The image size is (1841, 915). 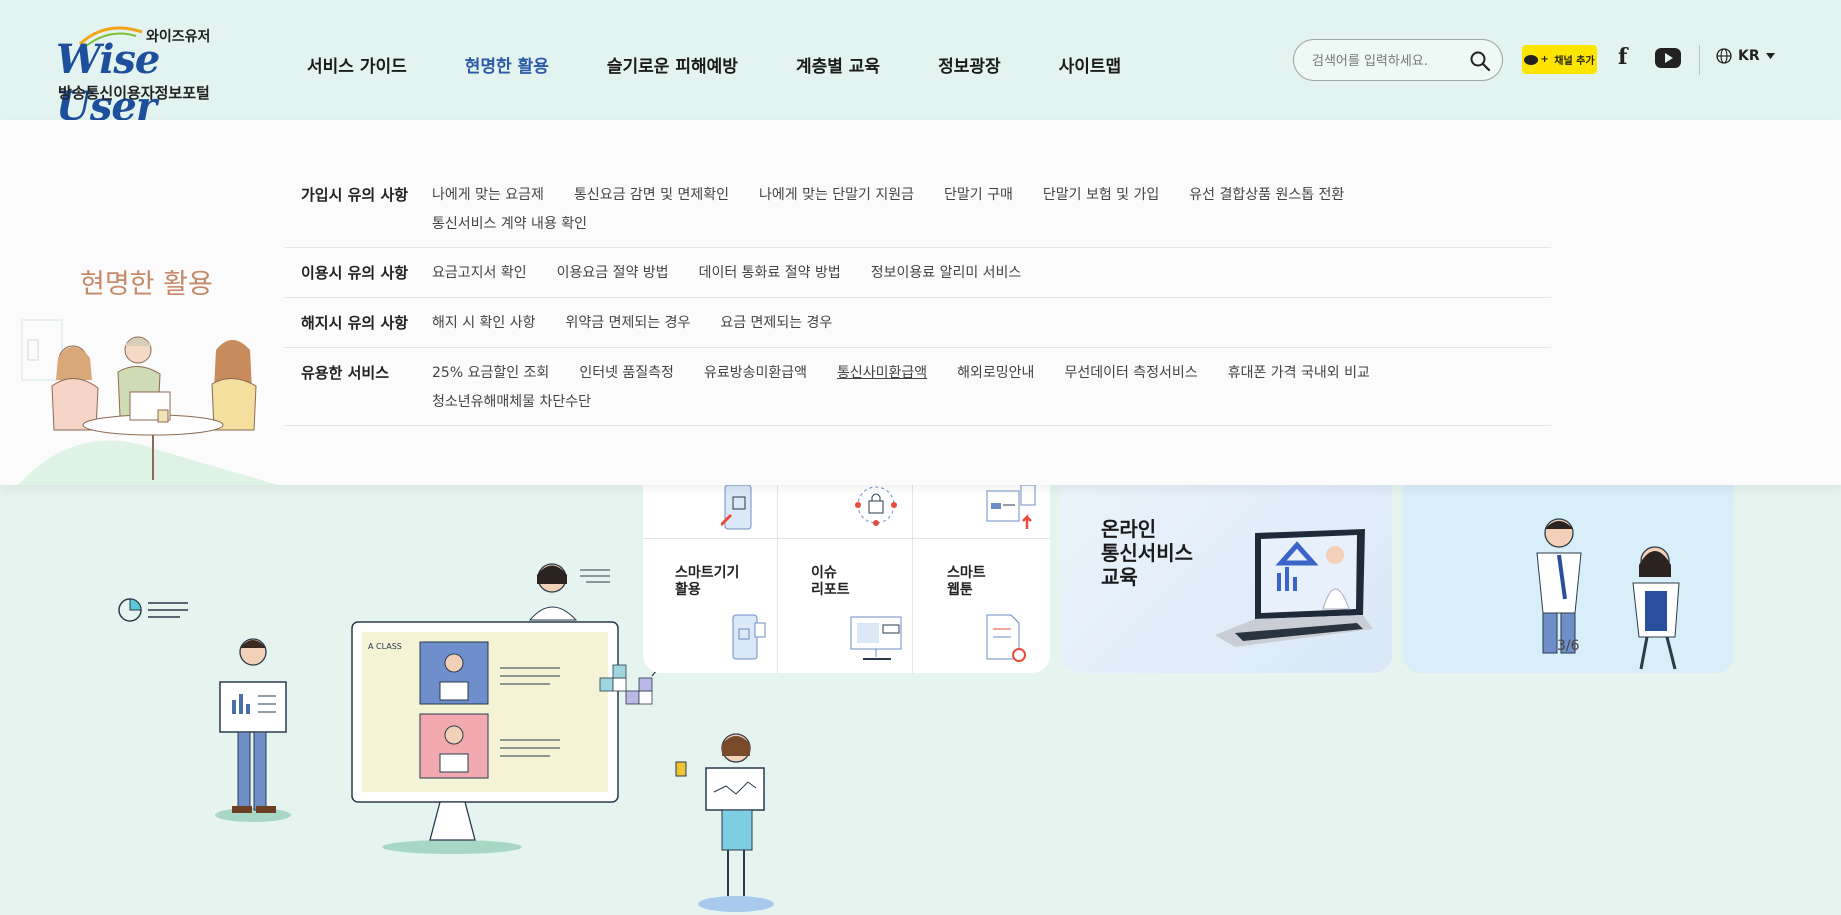 I want to click on nav-education: 계층별 교육, so click(x=838, y=64).